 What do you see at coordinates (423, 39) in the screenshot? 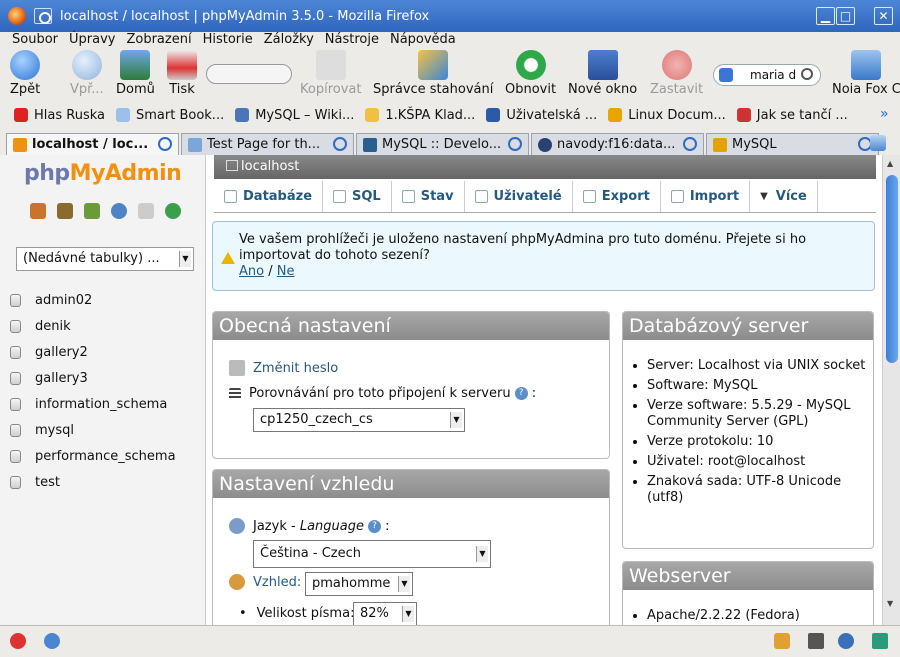
I see `menu-help: Nápověda` at bounding box center [423, 39].